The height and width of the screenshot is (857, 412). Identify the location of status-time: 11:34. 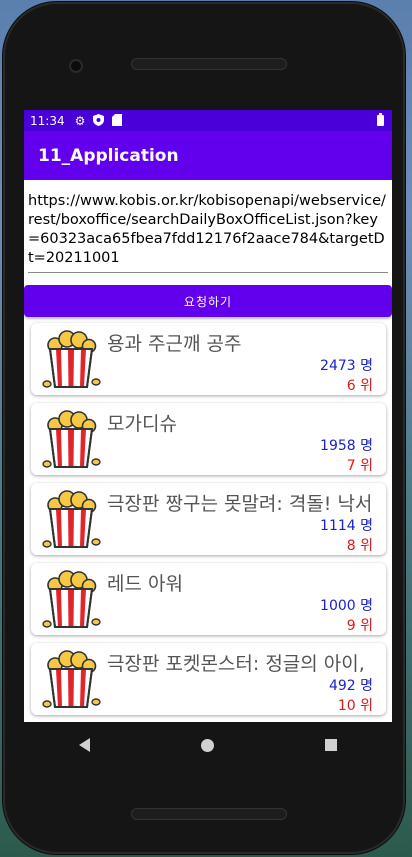
(47, 120).